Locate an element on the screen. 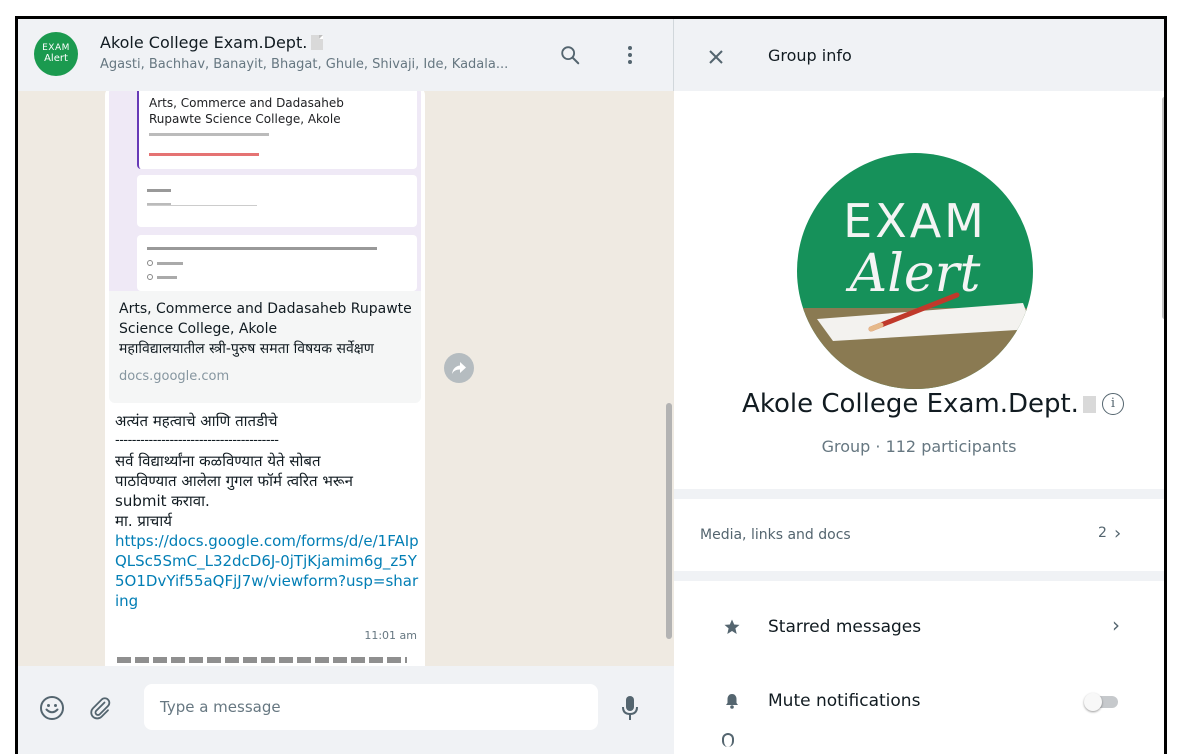 The height and width of the screenshot is (754, 1179). starred-messages-row: Starred messages › is located at coordinates (919, 629).